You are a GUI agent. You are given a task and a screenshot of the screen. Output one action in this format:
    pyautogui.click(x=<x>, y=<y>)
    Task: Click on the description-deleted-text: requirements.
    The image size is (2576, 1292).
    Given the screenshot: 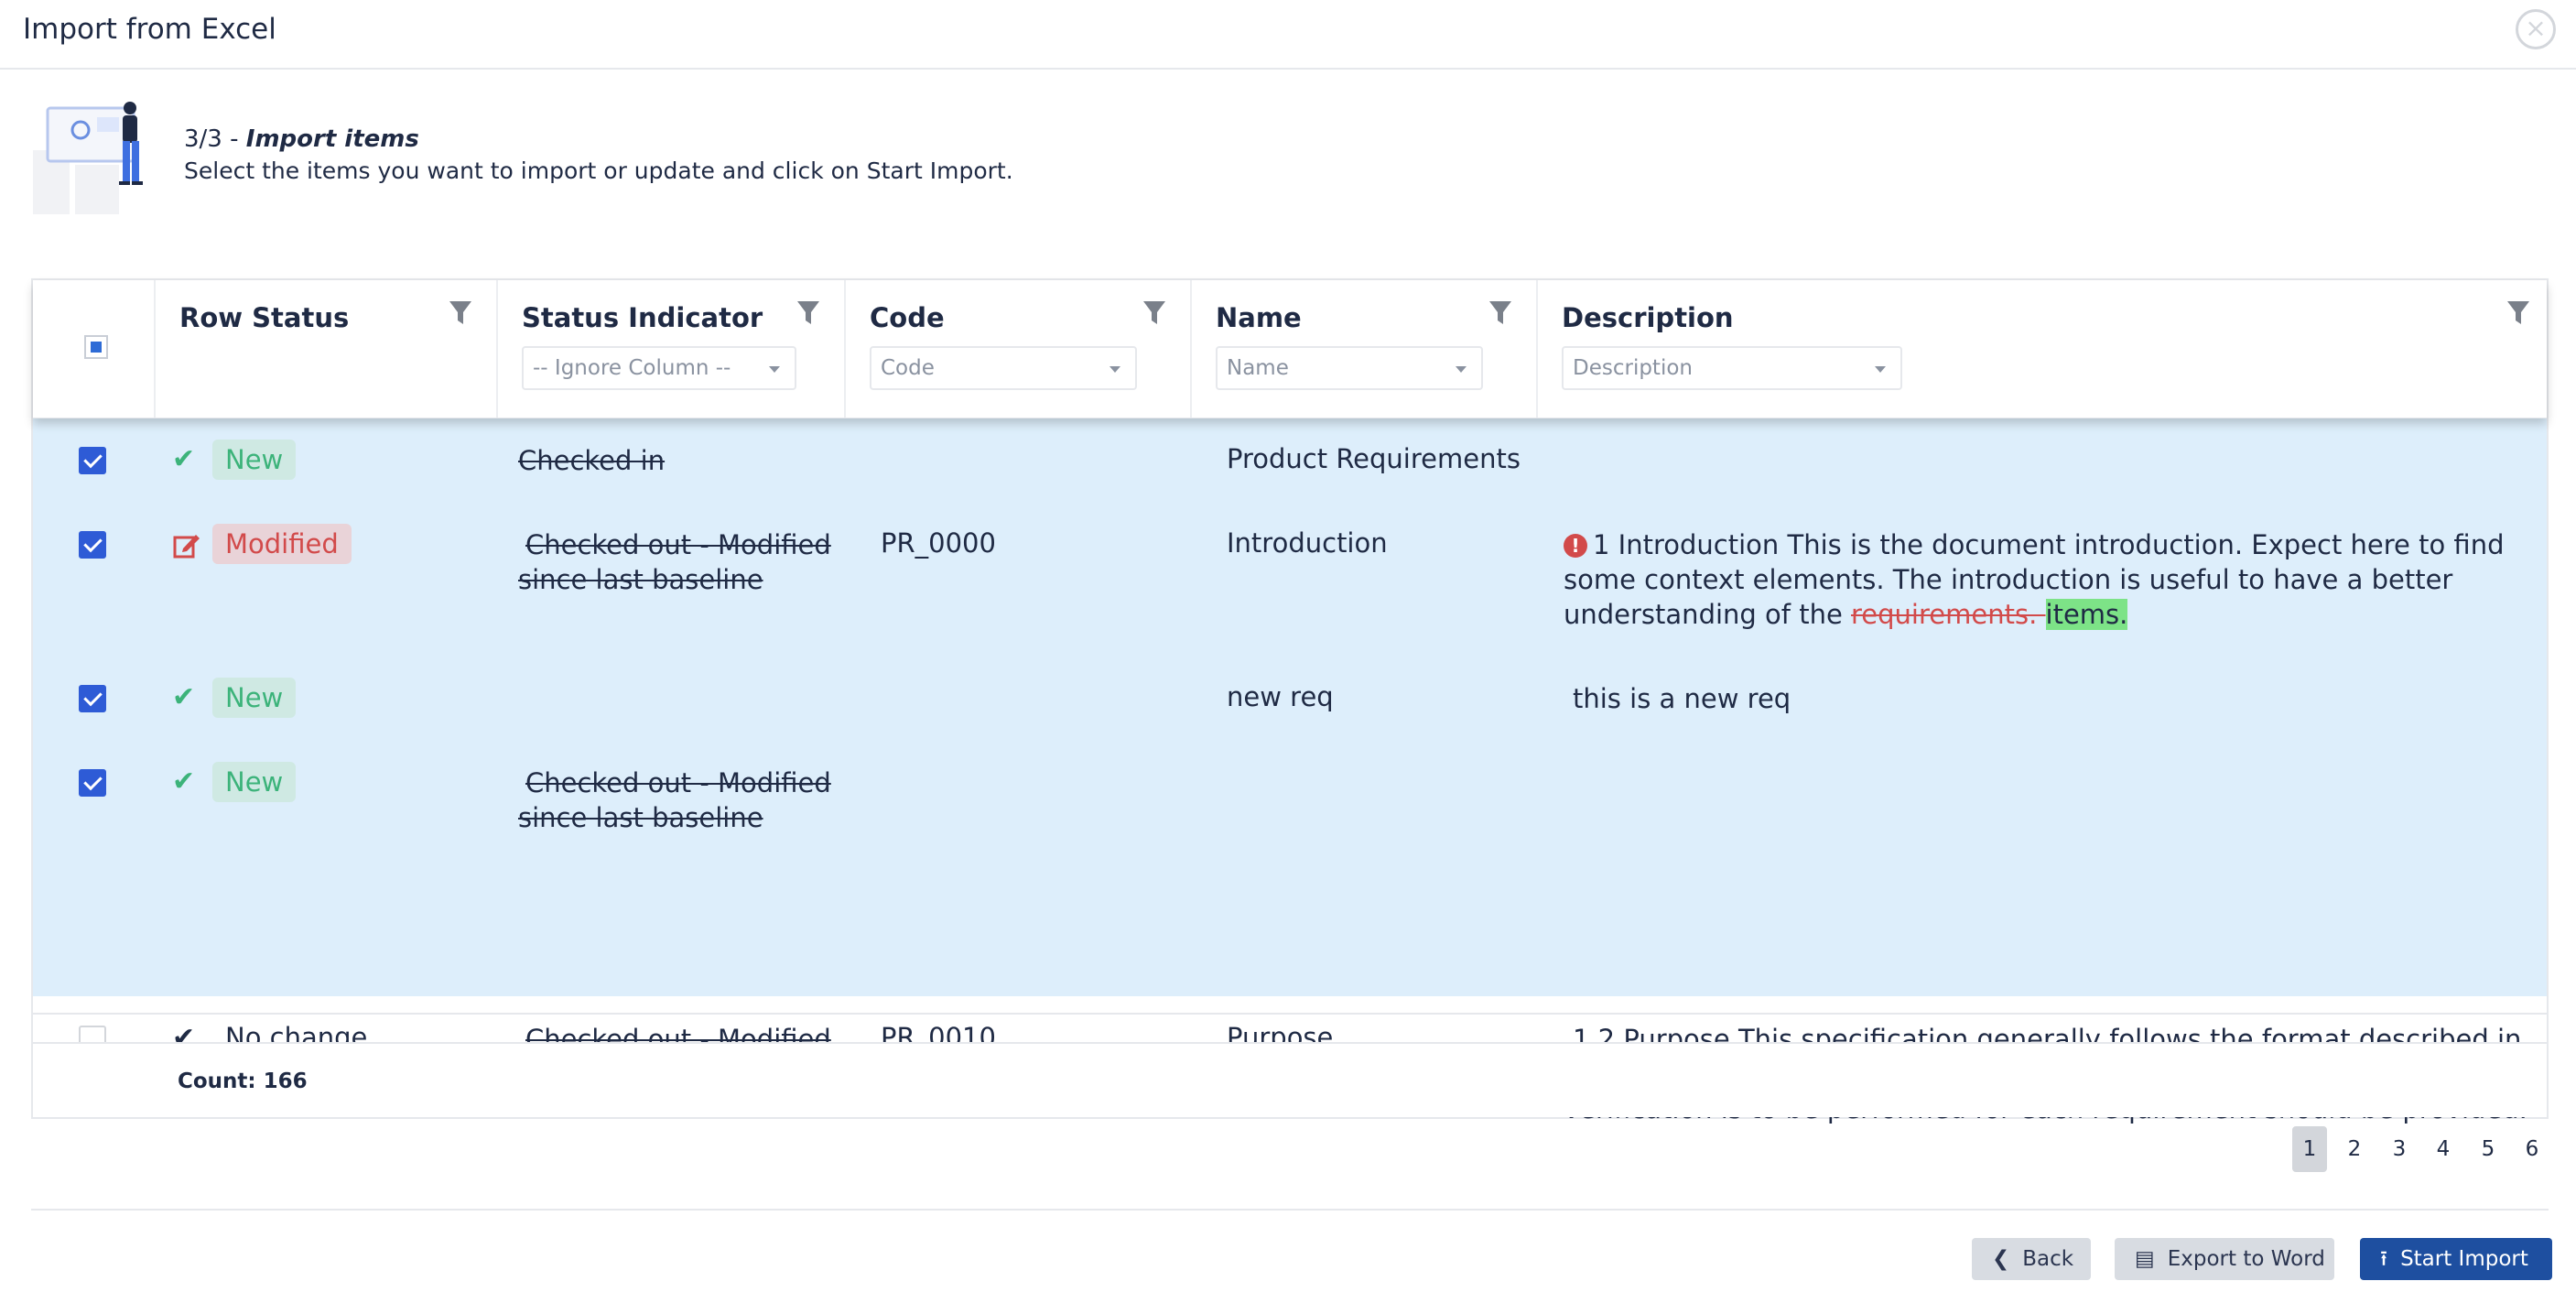 What is the action you would take?
    pyautogui.click(x=1949, y=614)
    